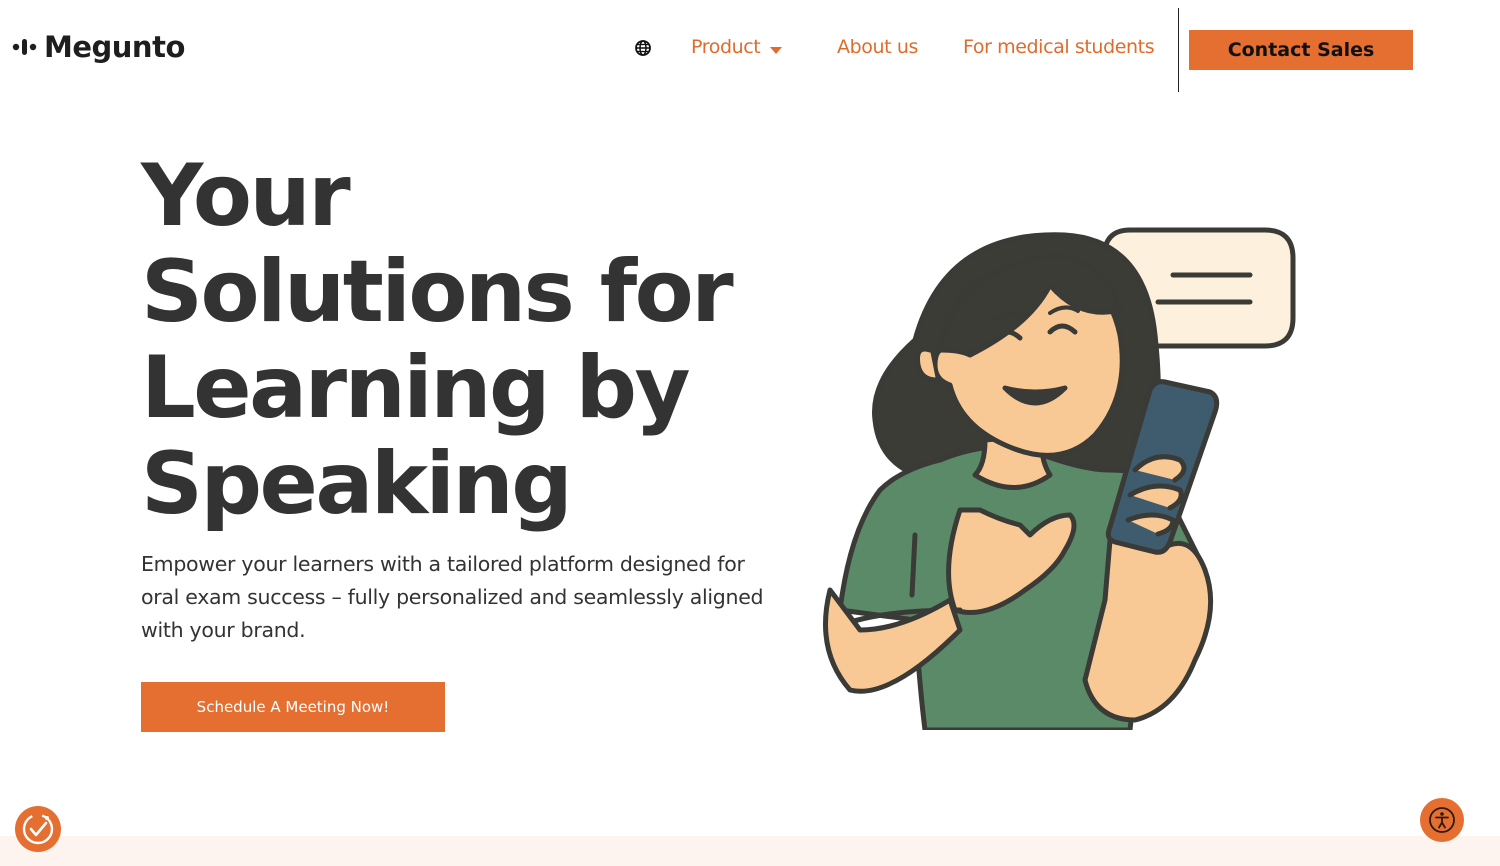  I want to click on accessibility-button, so click(1442, 820).